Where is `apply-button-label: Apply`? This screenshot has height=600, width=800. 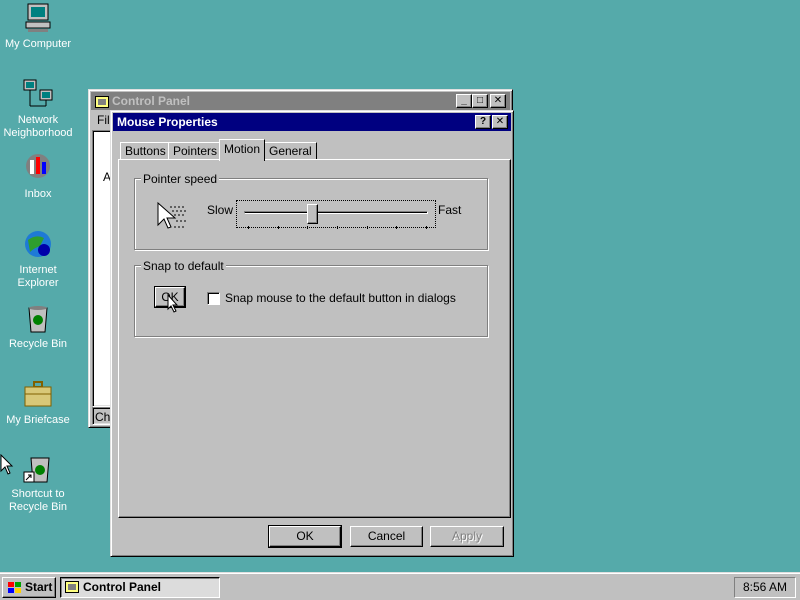 apply-button-label: Apply is located at coordinates (467, 536).